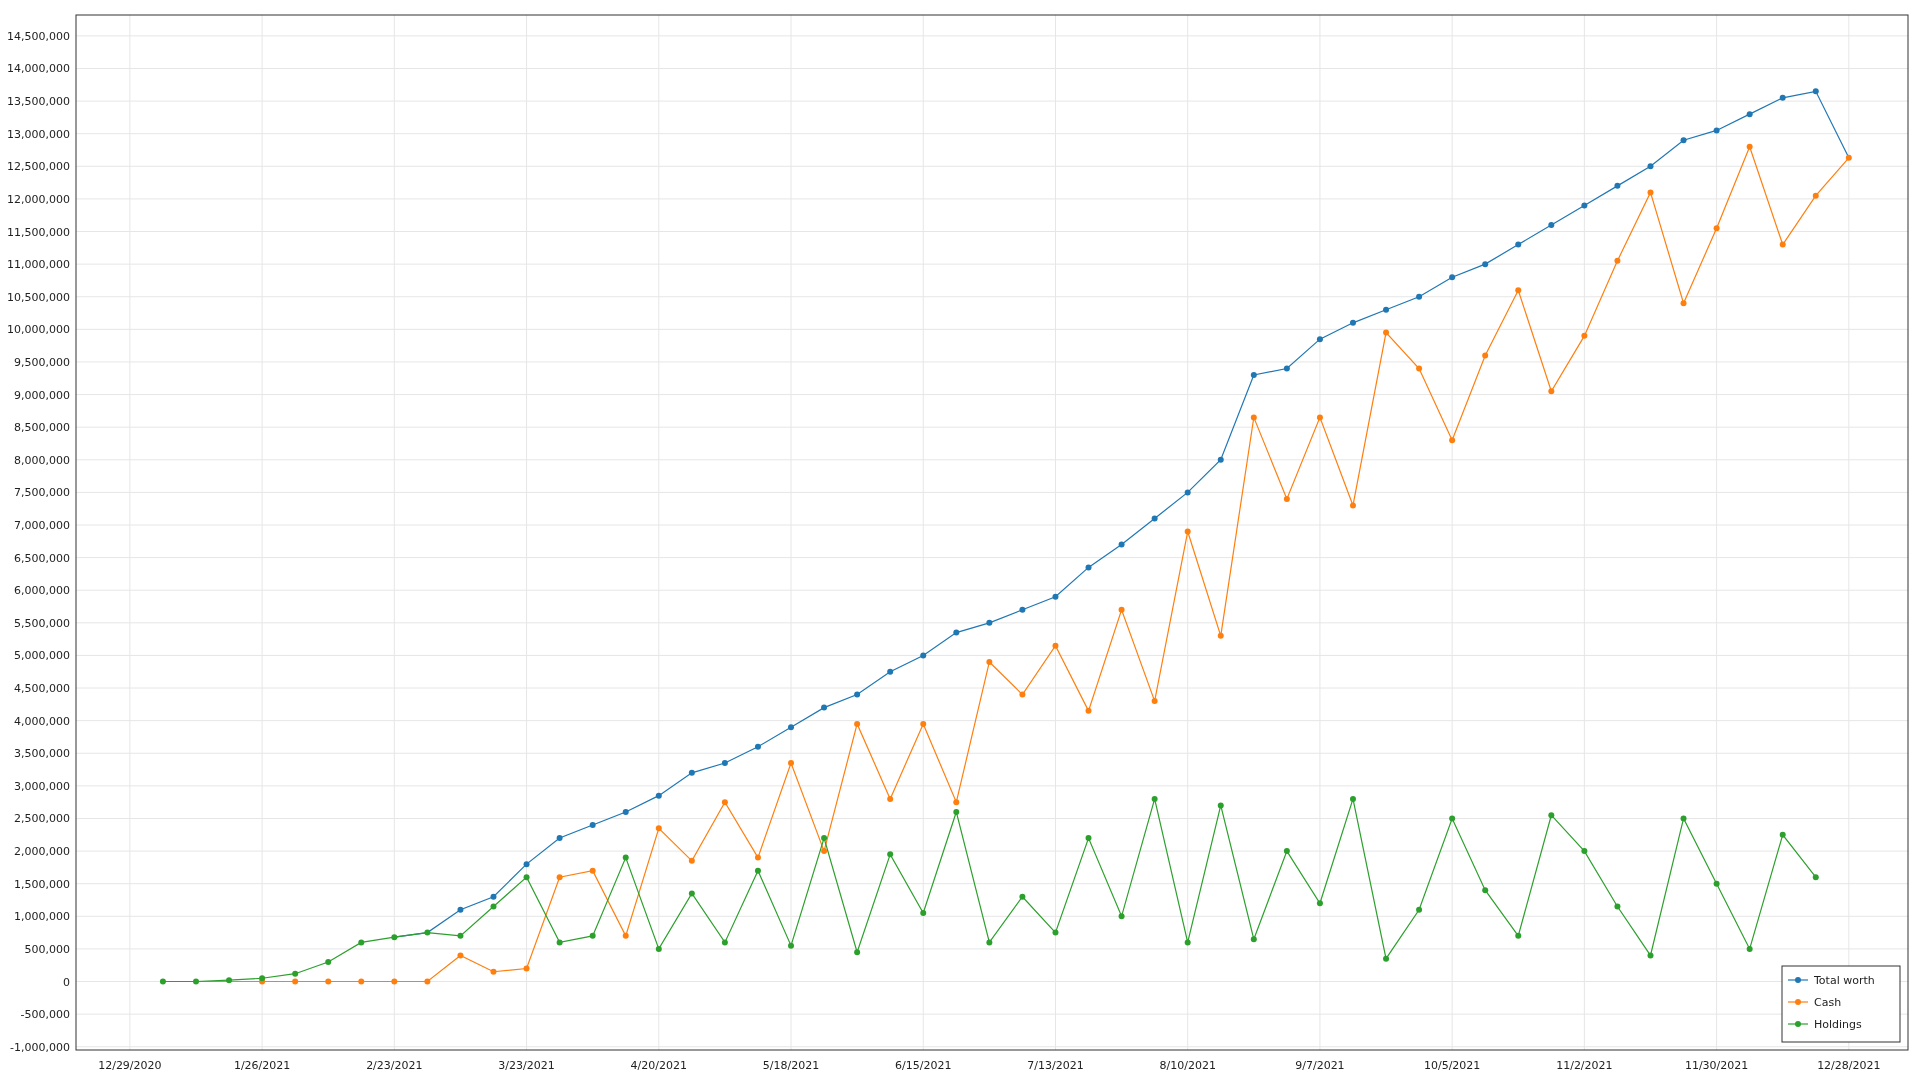  What do you see at coordinates (42, 428) in the screenshot?
I see `y-axis-label: 8,500,000` at bounding box center [42, 428].